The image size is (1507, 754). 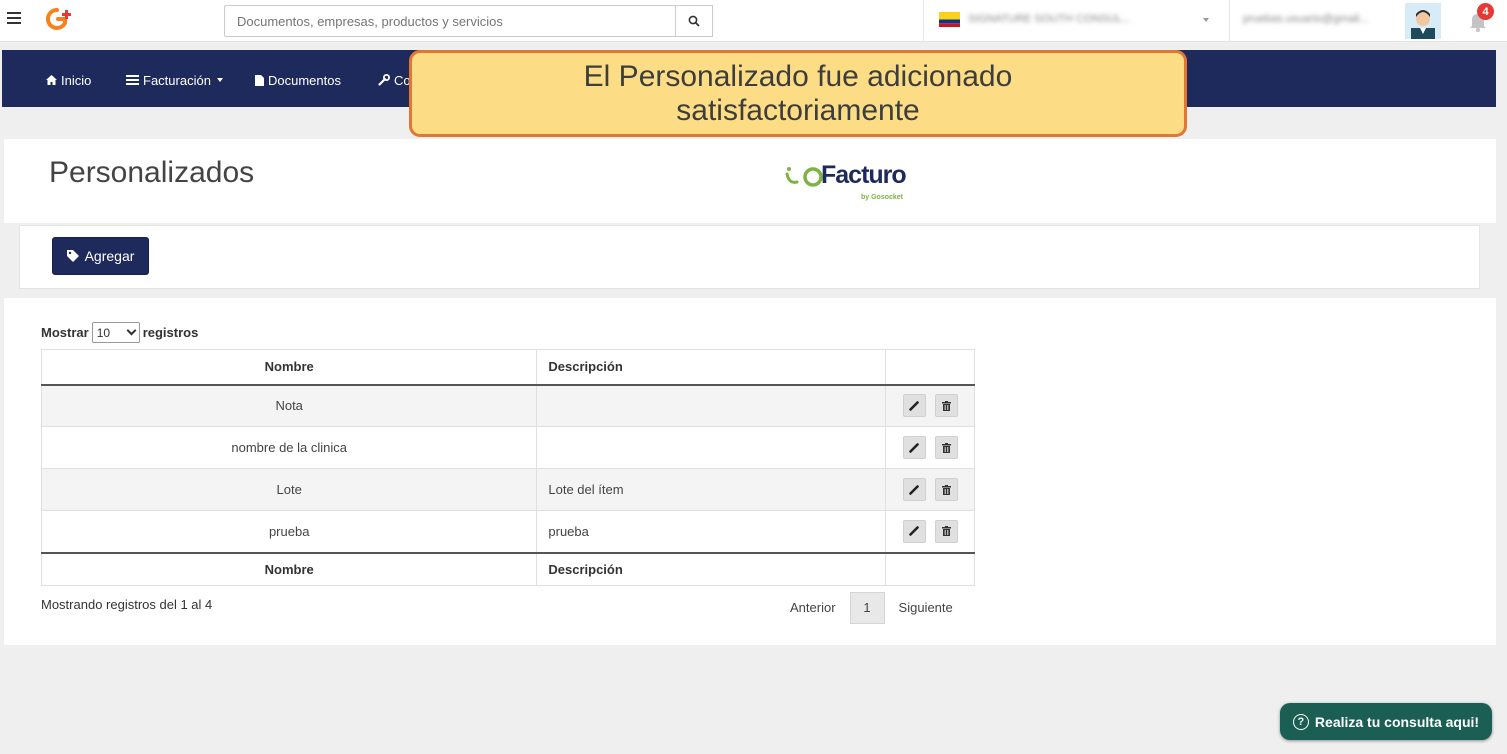 I want to click on colombia-flag-icon, so click(x=949, y=19).